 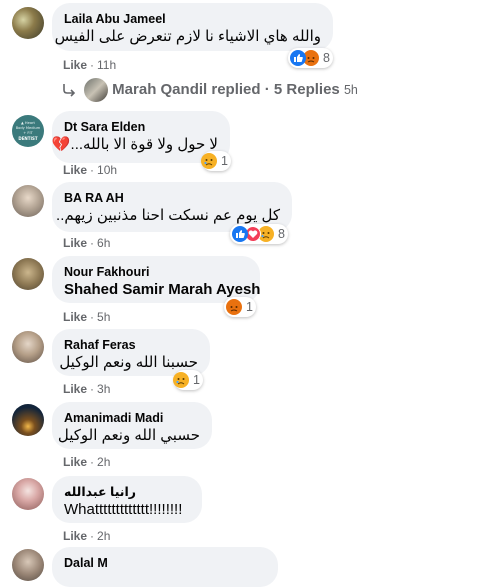 What do you see at coordinates (27, 138) in the screenshot?
I see `svg-text: DENTIST` at bounding box center [27, 138].